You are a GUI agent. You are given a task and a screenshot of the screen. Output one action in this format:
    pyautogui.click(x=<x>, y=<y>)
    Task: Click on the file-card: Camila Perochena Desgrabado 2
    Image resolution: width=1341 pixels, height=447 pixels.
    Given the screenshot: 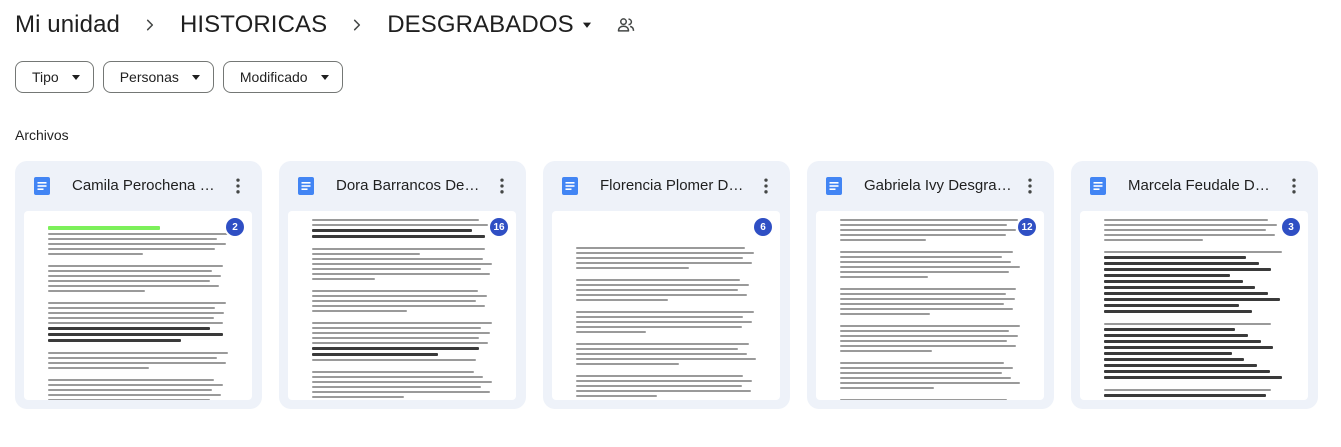 What is the action you would take?
    pyautogui.click(x=138, y=285)
    